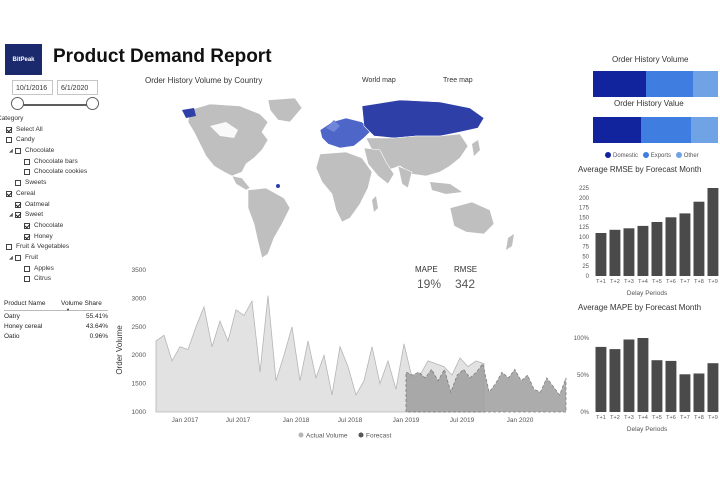 The width and height of the screenshot is (720, 480). I want to click on legend-actual-dot, so click(301, 435).